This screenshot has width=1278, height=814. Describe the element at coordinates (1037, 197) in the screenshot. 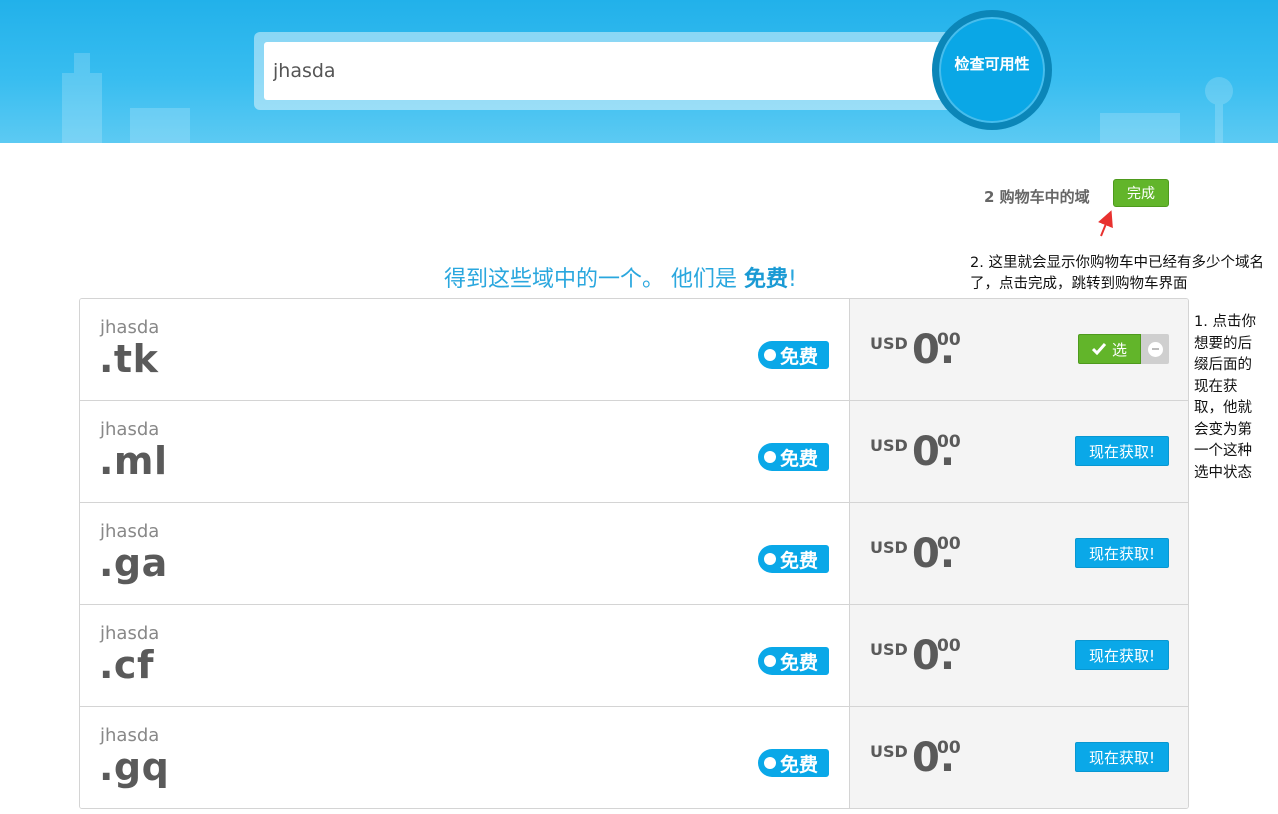

I see `cart-count-text: 2 购物车中的域` at that location.